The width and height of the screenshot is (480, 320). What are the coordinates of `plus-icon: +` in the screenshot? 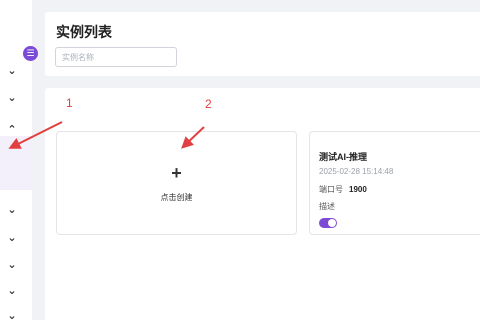 It's located at (176, 173).